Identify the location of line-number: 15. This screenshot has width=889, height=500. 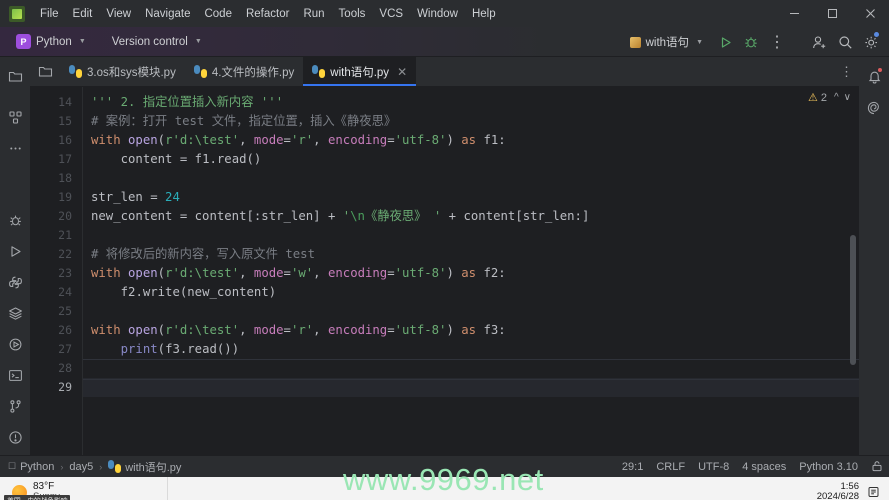
(65, 121).